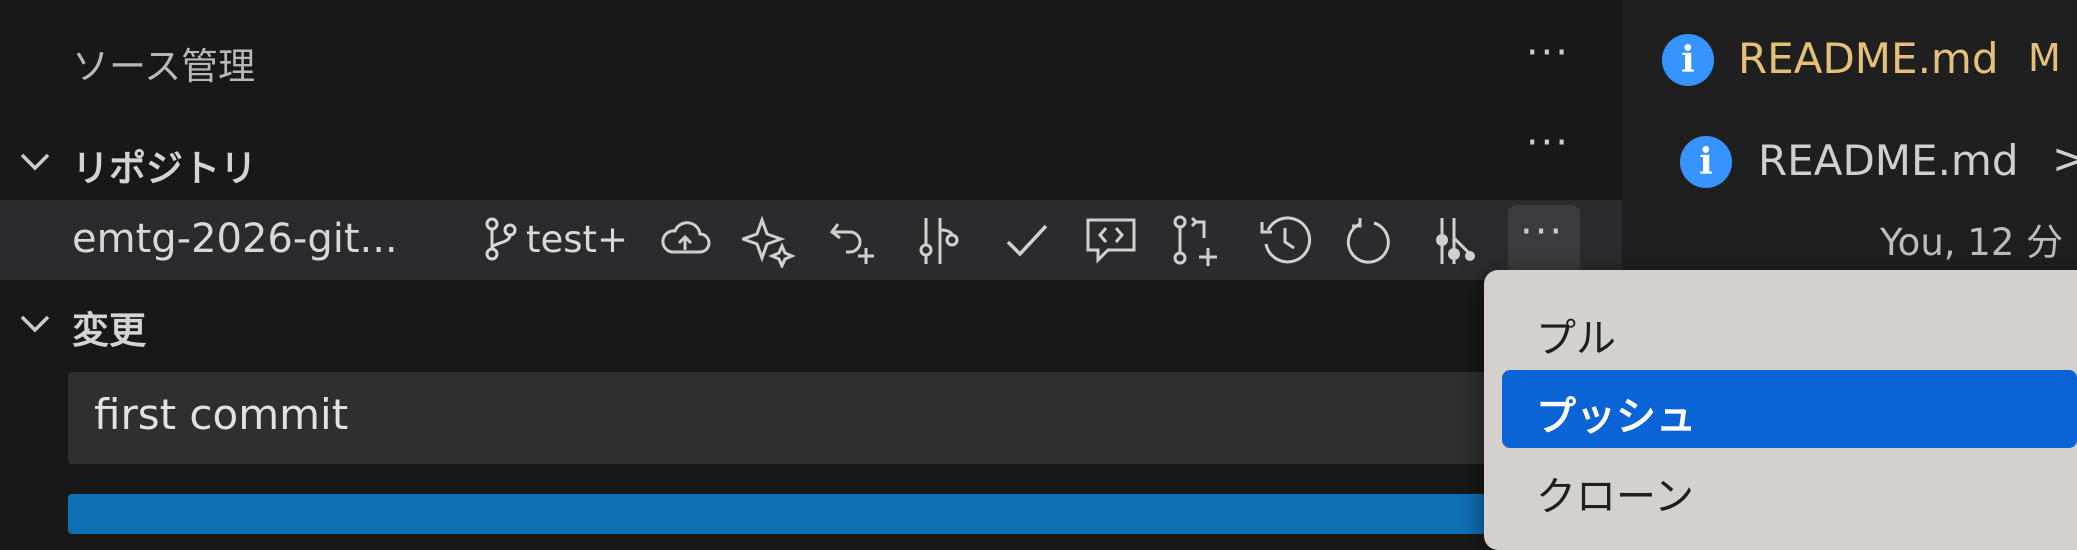 The image size is (2077, 550). What do you see at coordinates (164, 66) in the screenshot?
I see `panel-title: ソース管理` at bounding box center [164, 66].